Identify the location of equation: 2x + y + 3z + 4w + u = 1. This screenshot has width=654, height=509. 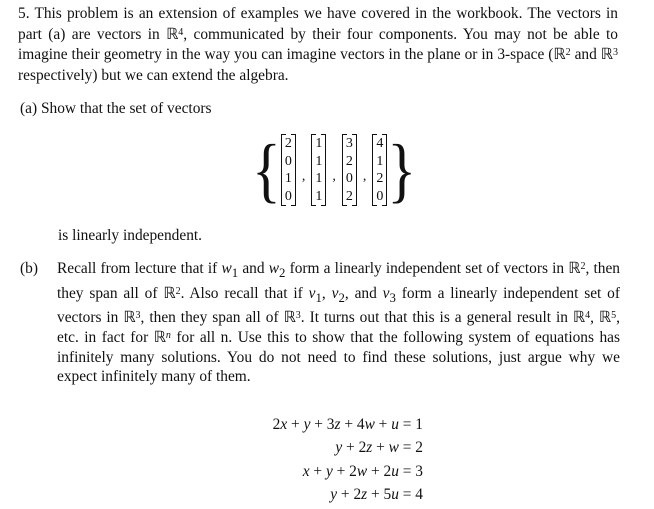
(347, 424).